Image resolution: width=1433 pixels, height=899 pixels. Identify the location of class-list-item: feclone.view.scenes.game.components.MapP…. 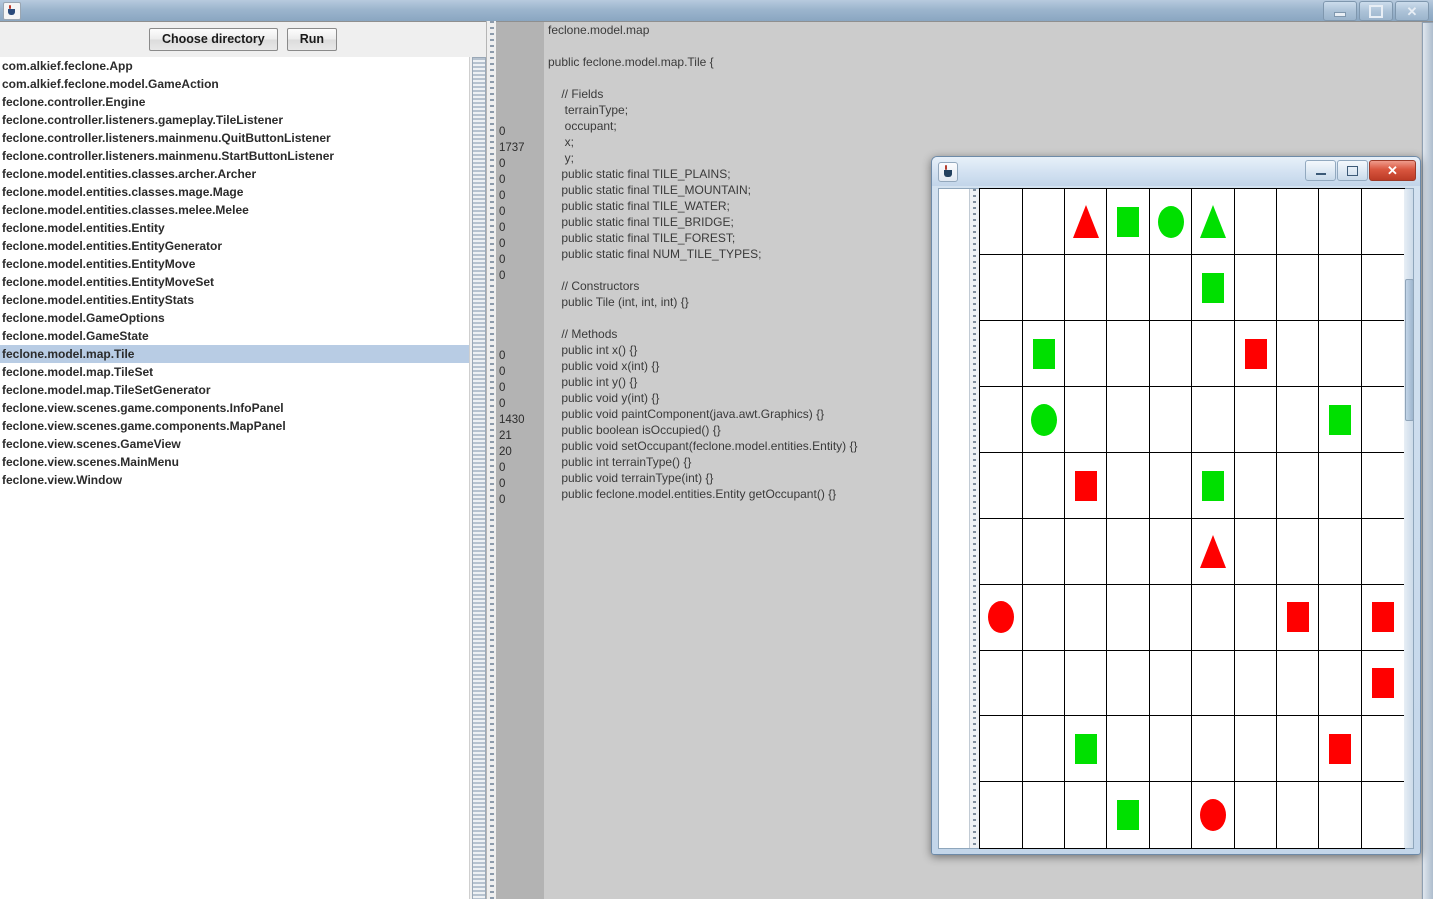
(243, 426).